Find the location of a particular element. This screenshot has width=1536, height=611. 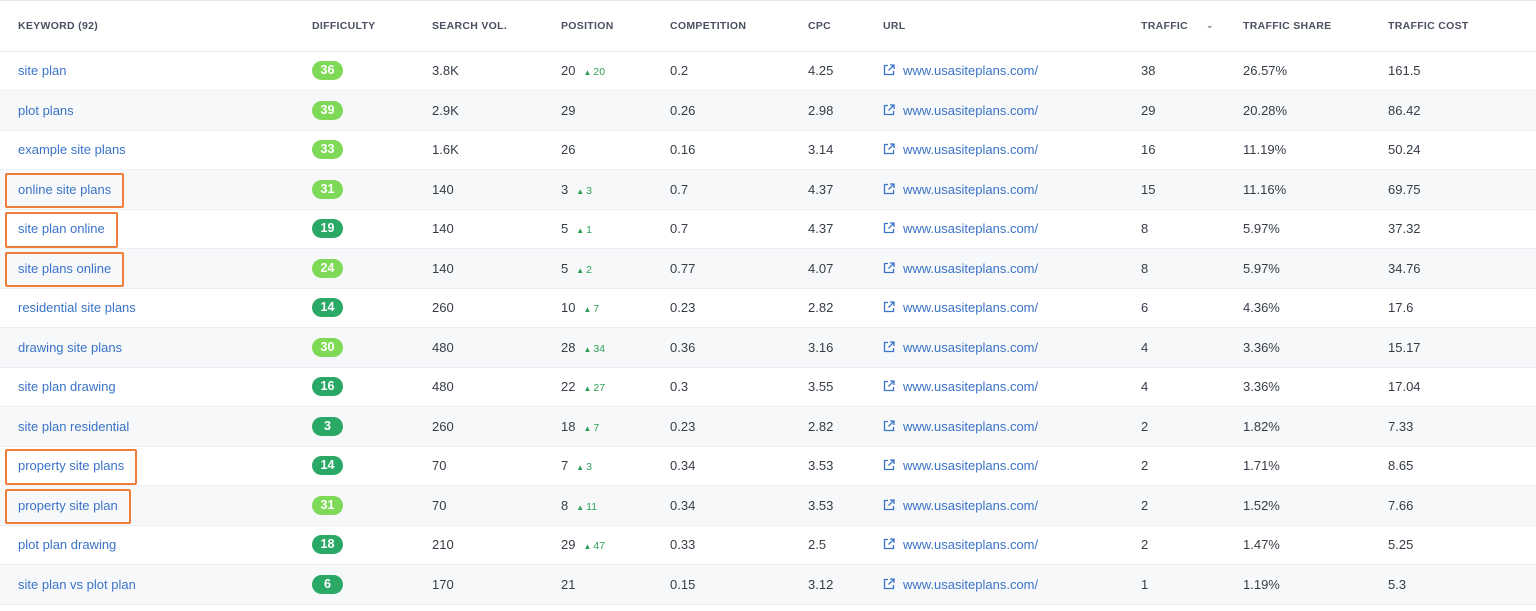

difficulty-cell: 31 is located at coordinates (372, 189).